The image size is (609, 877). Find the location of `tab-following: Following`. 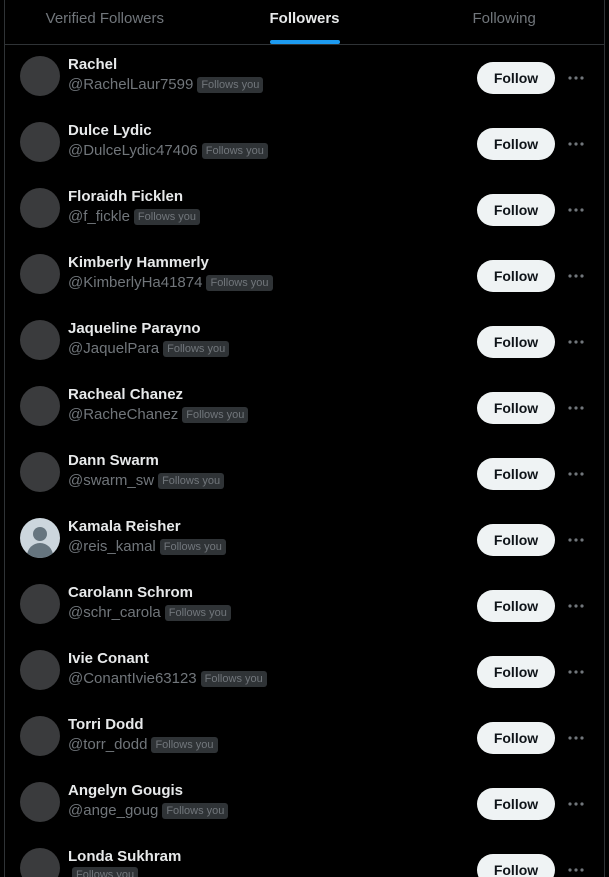

tab-following: Following is located at coordinates (504, 22).